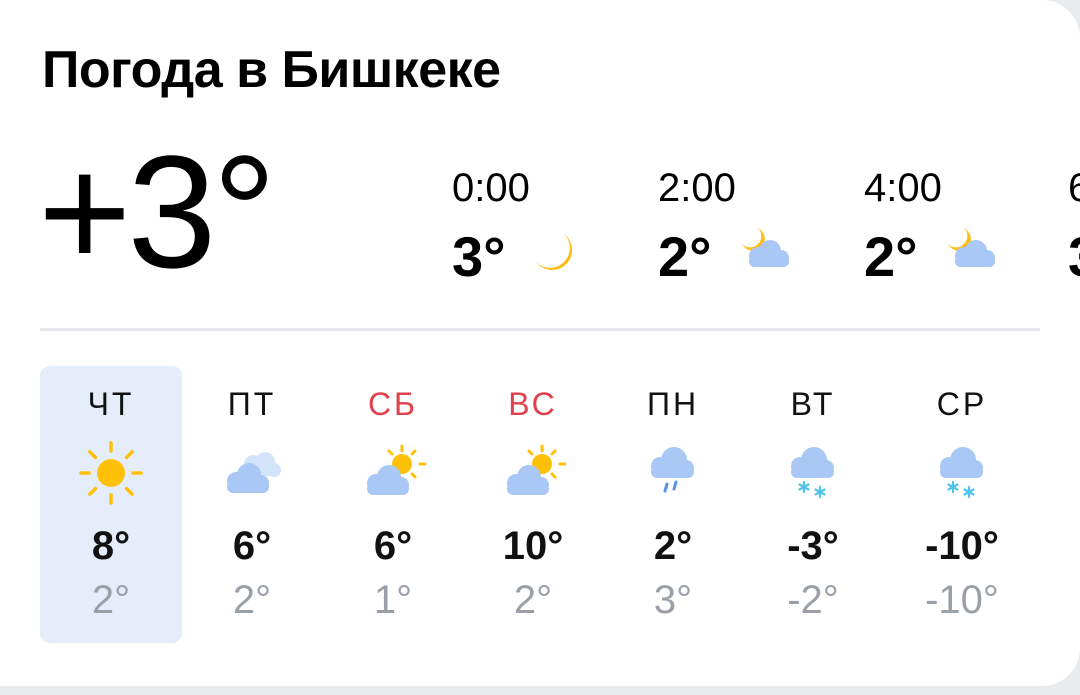 The image size is (1080, 695). I want to click on hour-time: 6, so click(1074, 188).